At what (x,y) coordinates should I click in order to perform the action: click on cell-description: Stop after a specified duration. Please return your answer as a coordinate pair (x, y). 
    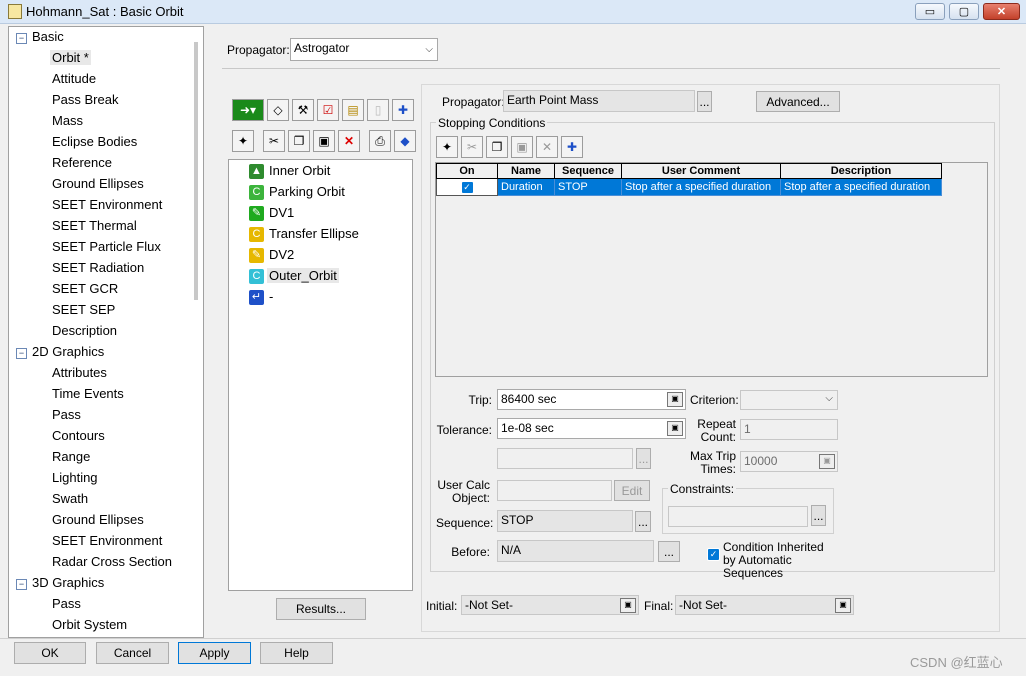
    Looking at the image, I should click on (861, 187).